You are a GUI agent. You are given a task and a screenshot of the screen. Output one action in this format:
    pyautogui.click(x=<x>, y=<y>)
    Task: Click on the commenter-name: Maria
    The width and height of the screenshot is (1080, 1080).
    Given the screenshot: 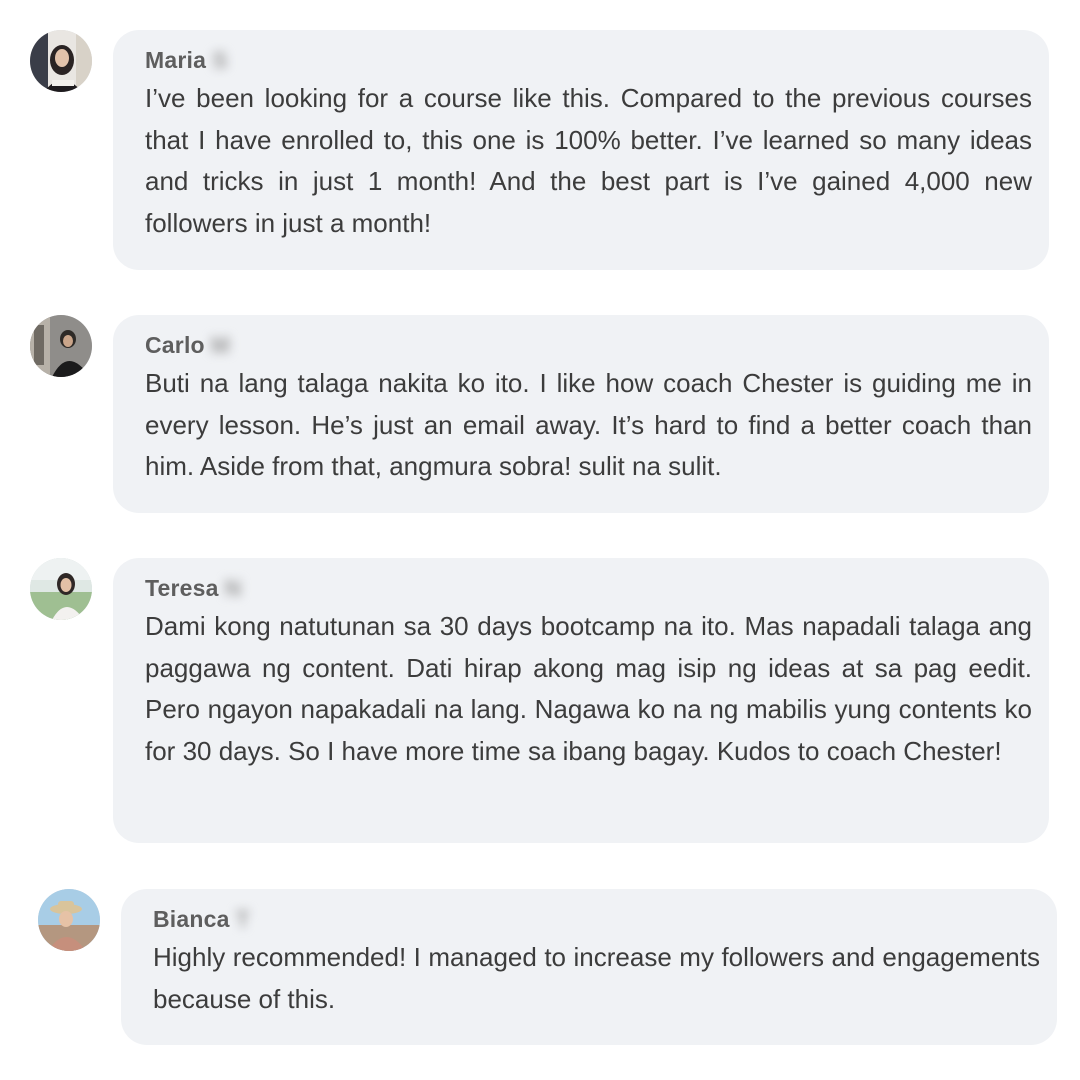 What is the action you would take?
    pyautogui.click(x=175, y=60)
    